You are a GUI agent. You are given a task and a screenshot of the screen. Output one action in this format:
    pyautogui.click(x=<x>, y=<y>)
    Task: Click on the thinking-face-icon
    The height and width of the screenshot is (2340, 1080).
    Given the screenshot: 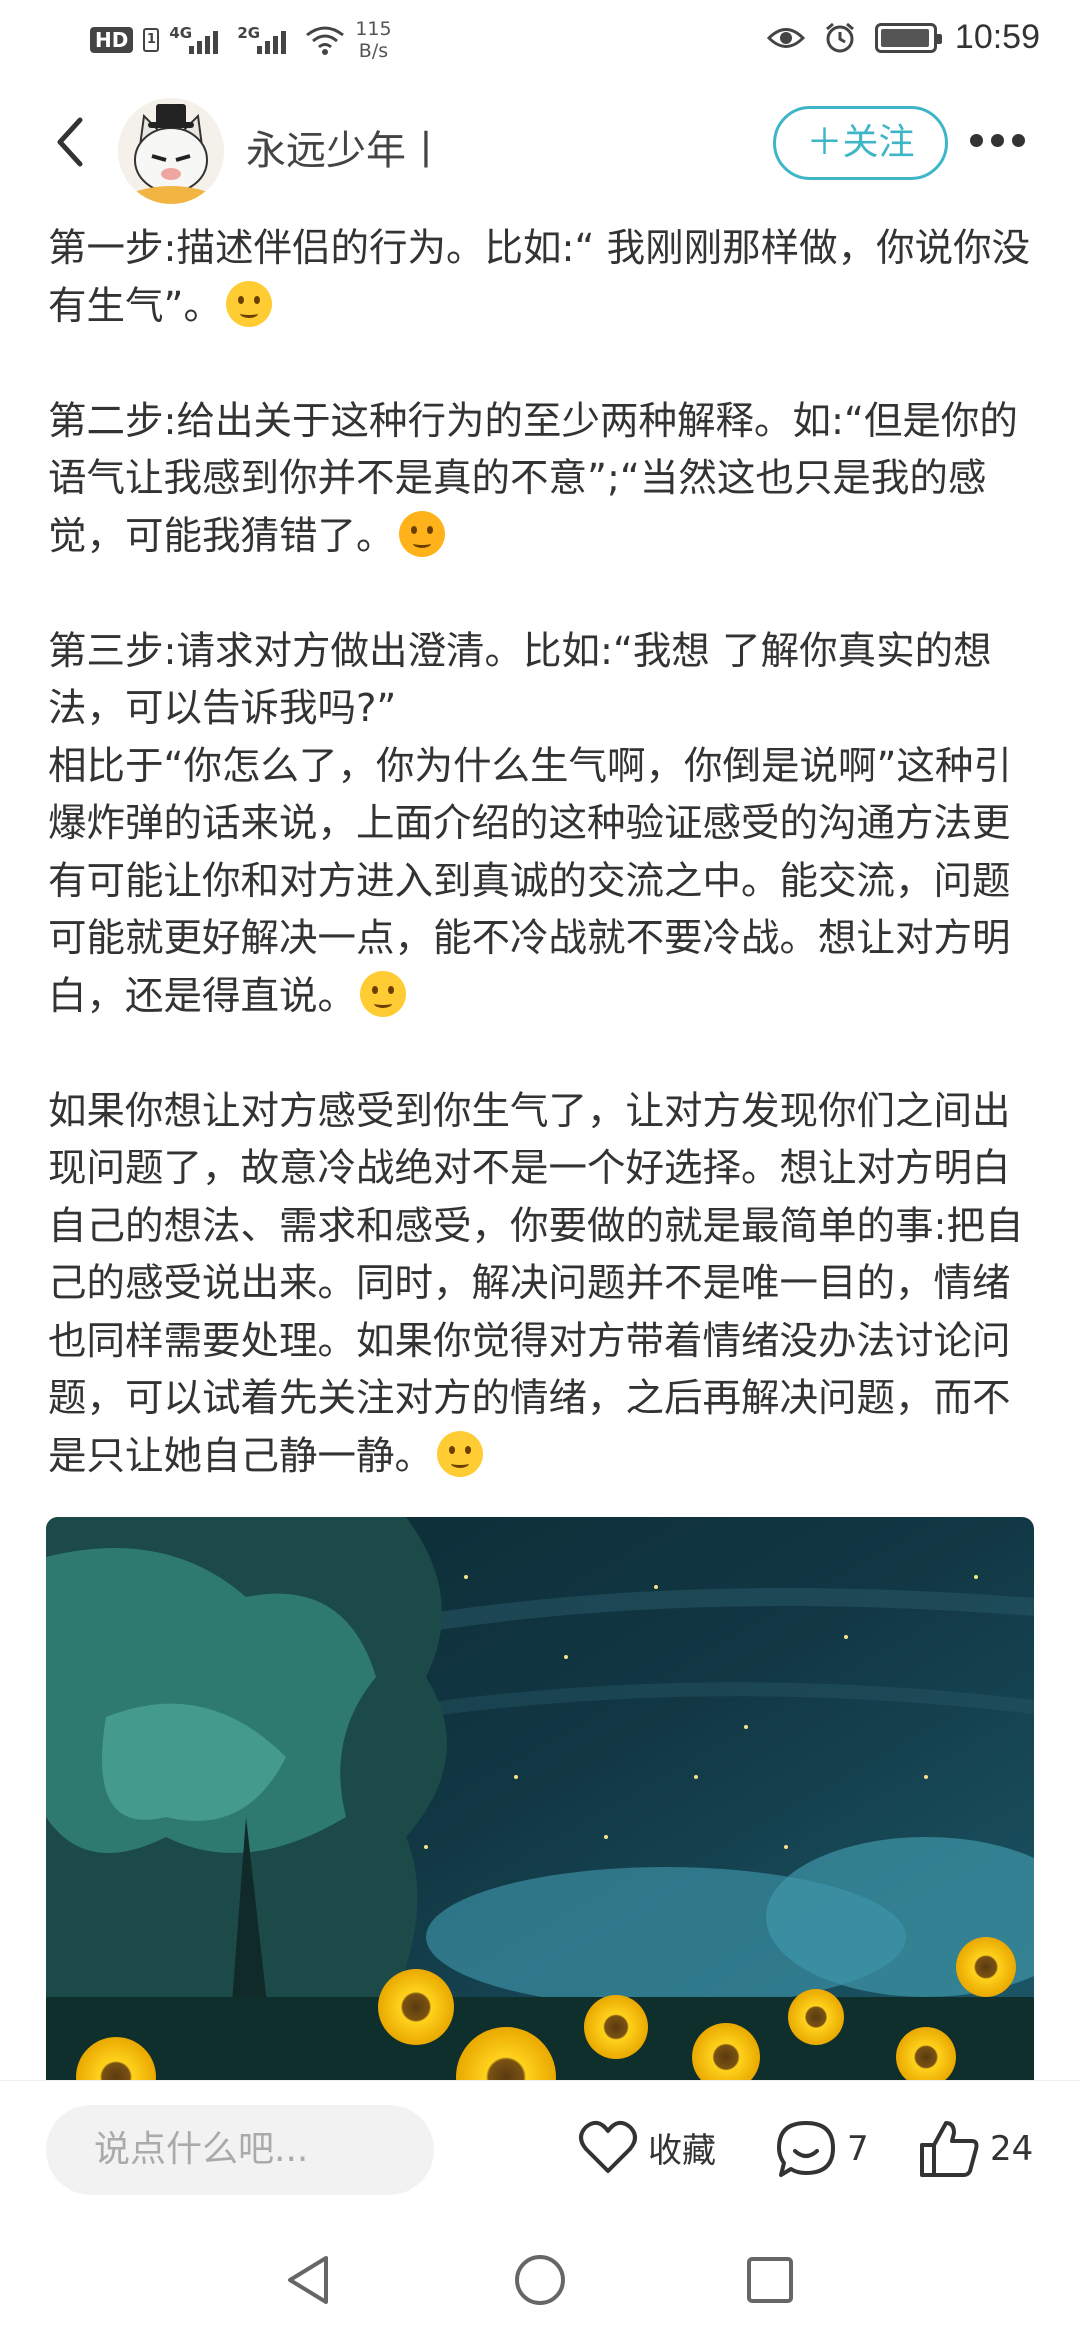 What is the action you would take?
    pyautogui.click(x=248, y=303)
    